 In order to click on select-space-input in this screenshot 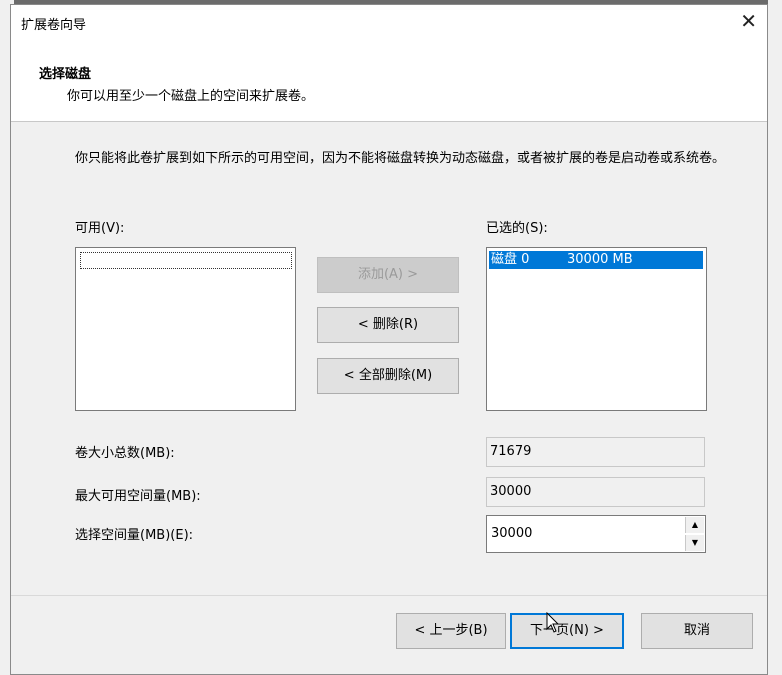, I will do `click(586, 533)`.